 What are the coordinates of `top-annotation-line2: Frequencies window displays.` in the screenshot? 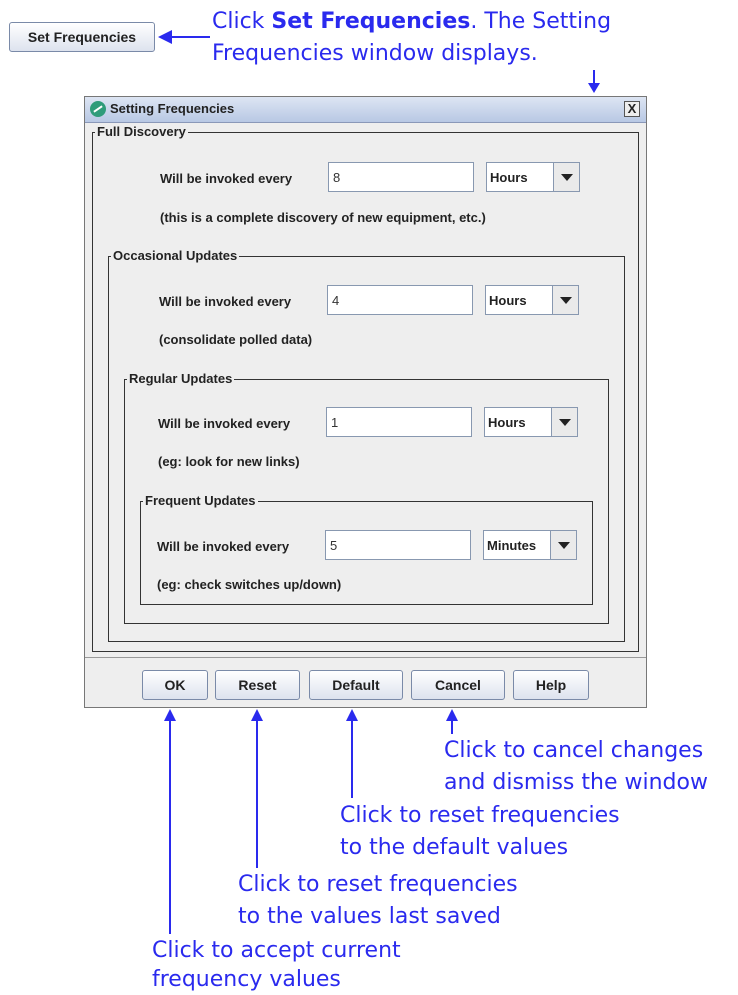 It's located at (375, 53).